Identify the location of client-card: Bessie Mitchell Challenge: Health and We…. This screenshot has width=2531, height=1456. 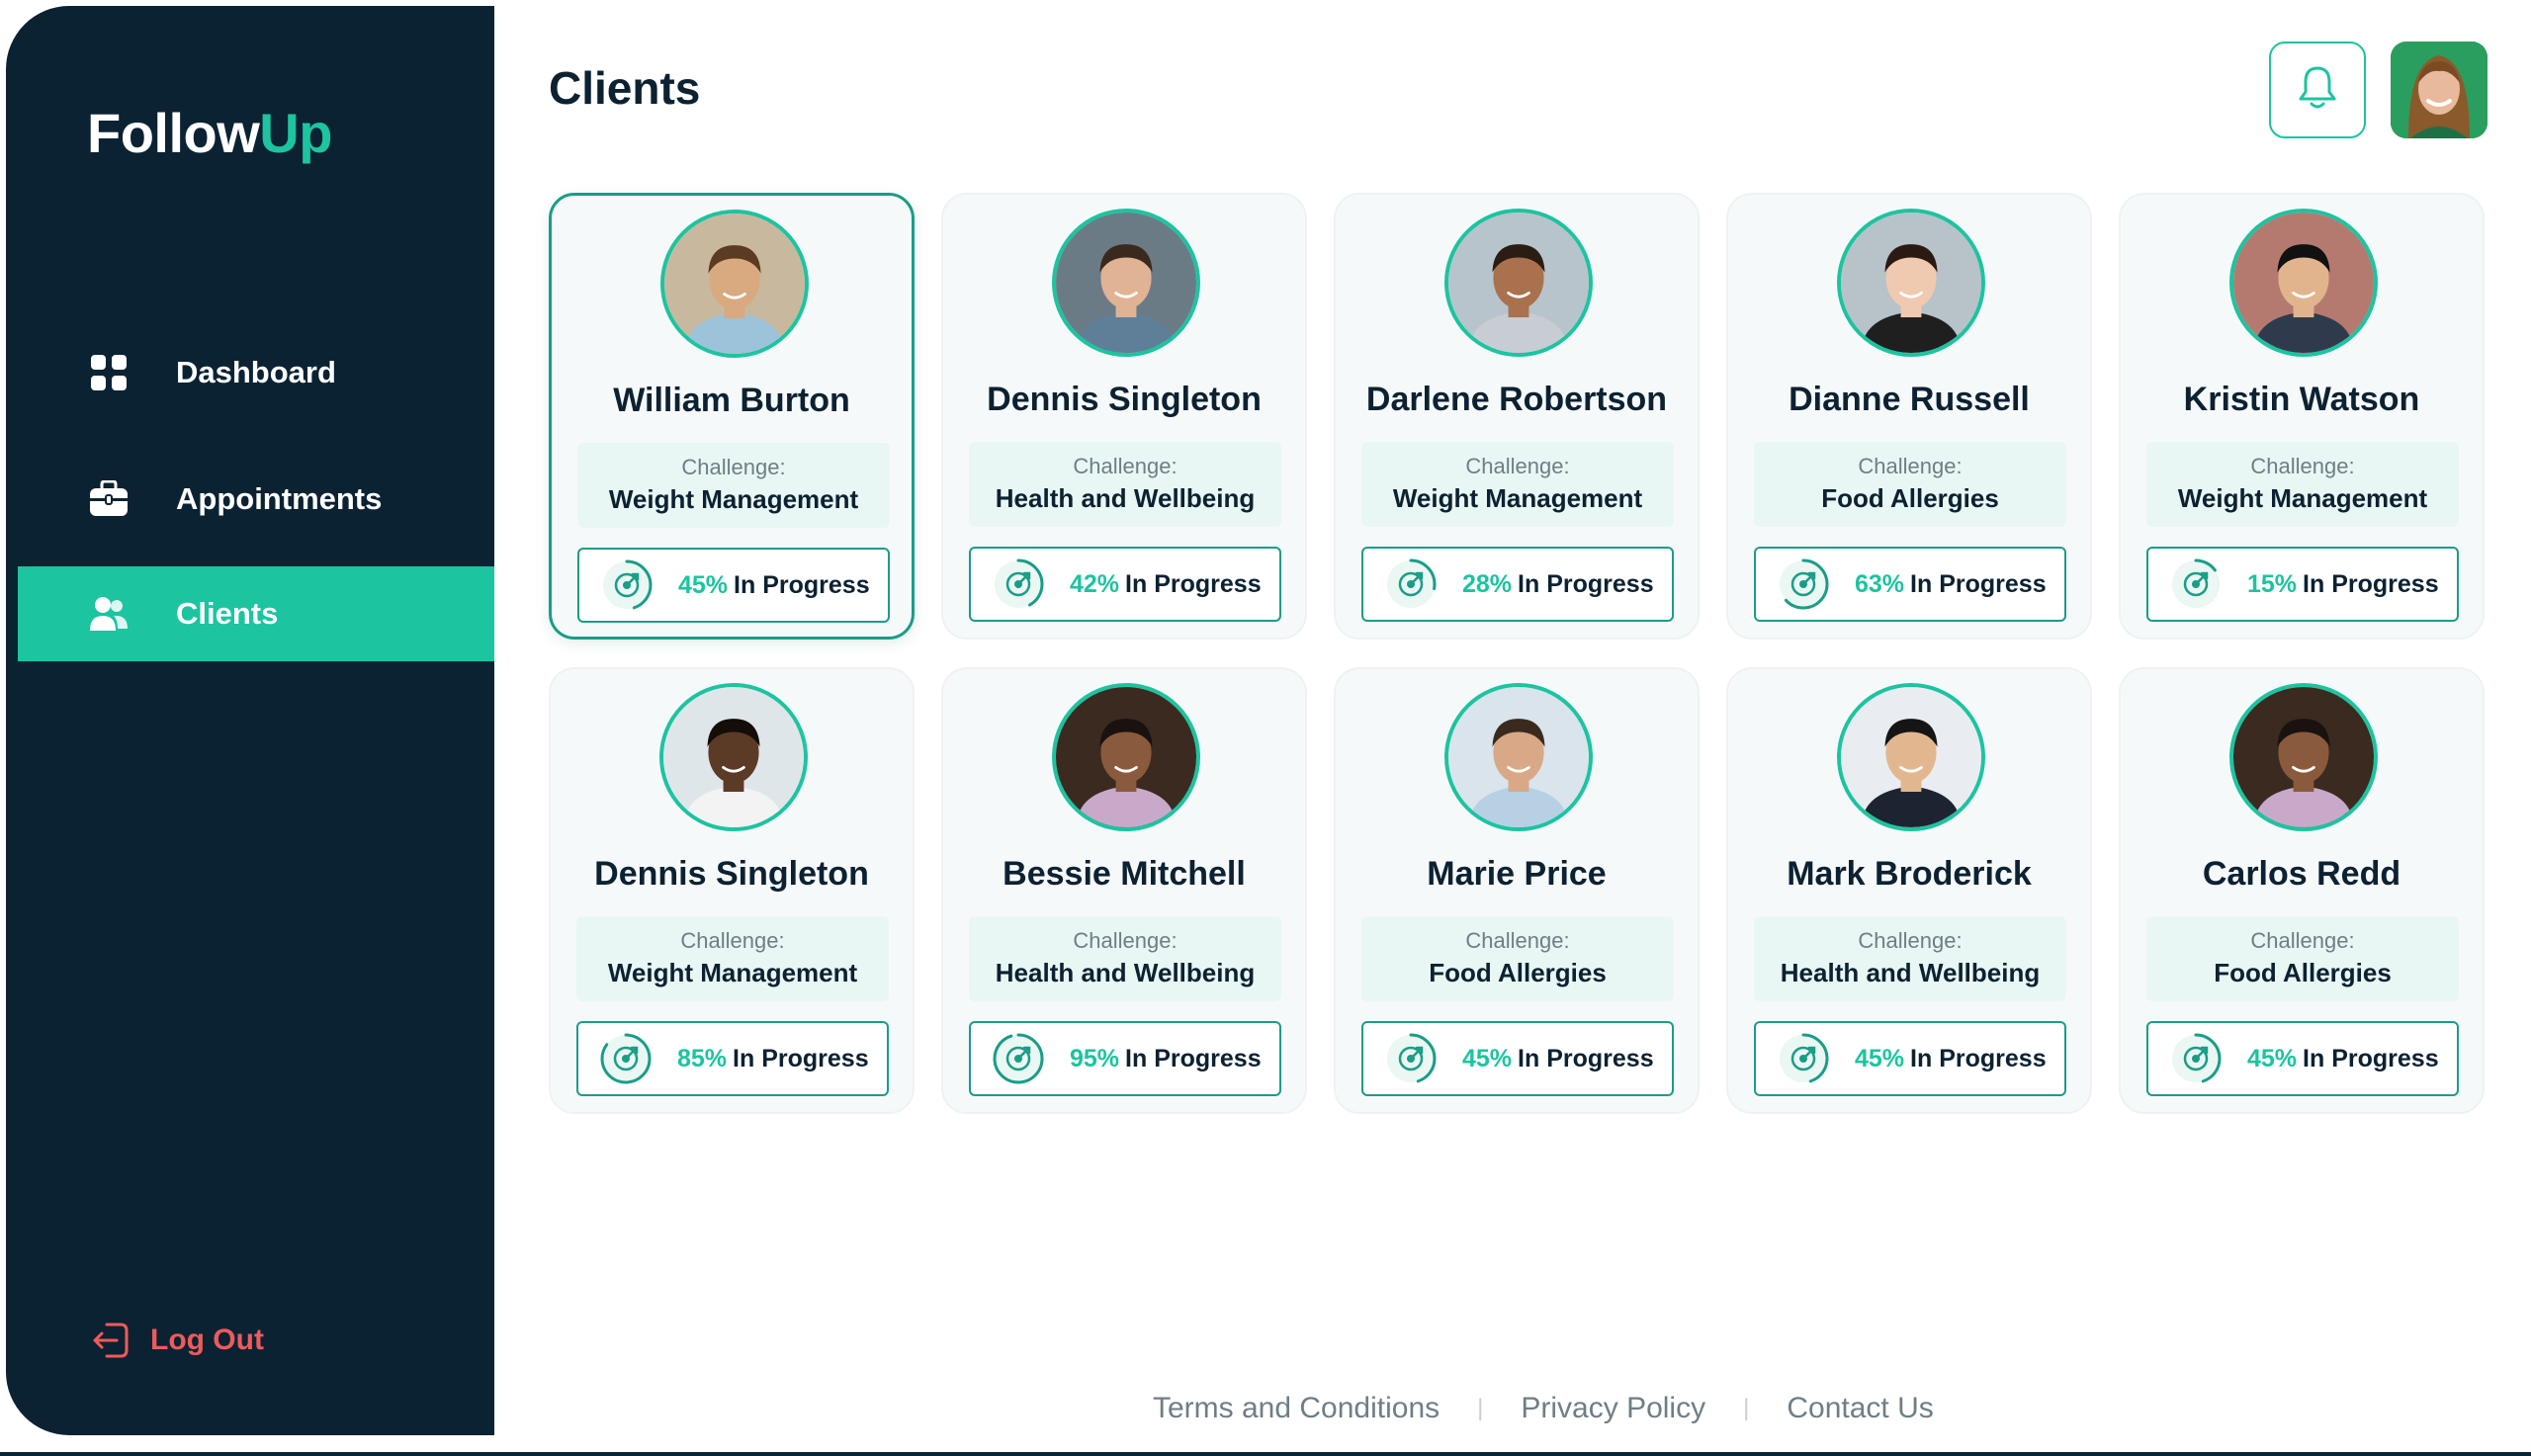
(1124, 890).